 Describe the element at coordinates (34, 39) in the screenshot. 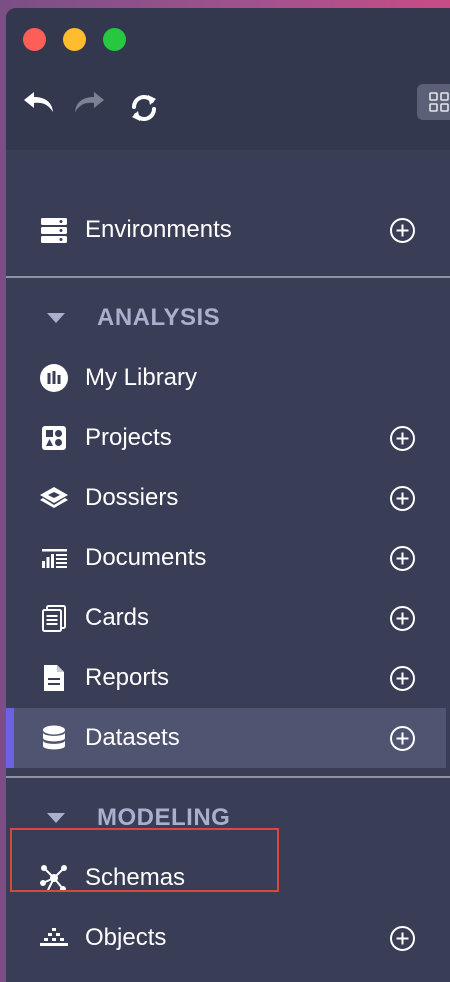

I see `window-close-button` at that location.